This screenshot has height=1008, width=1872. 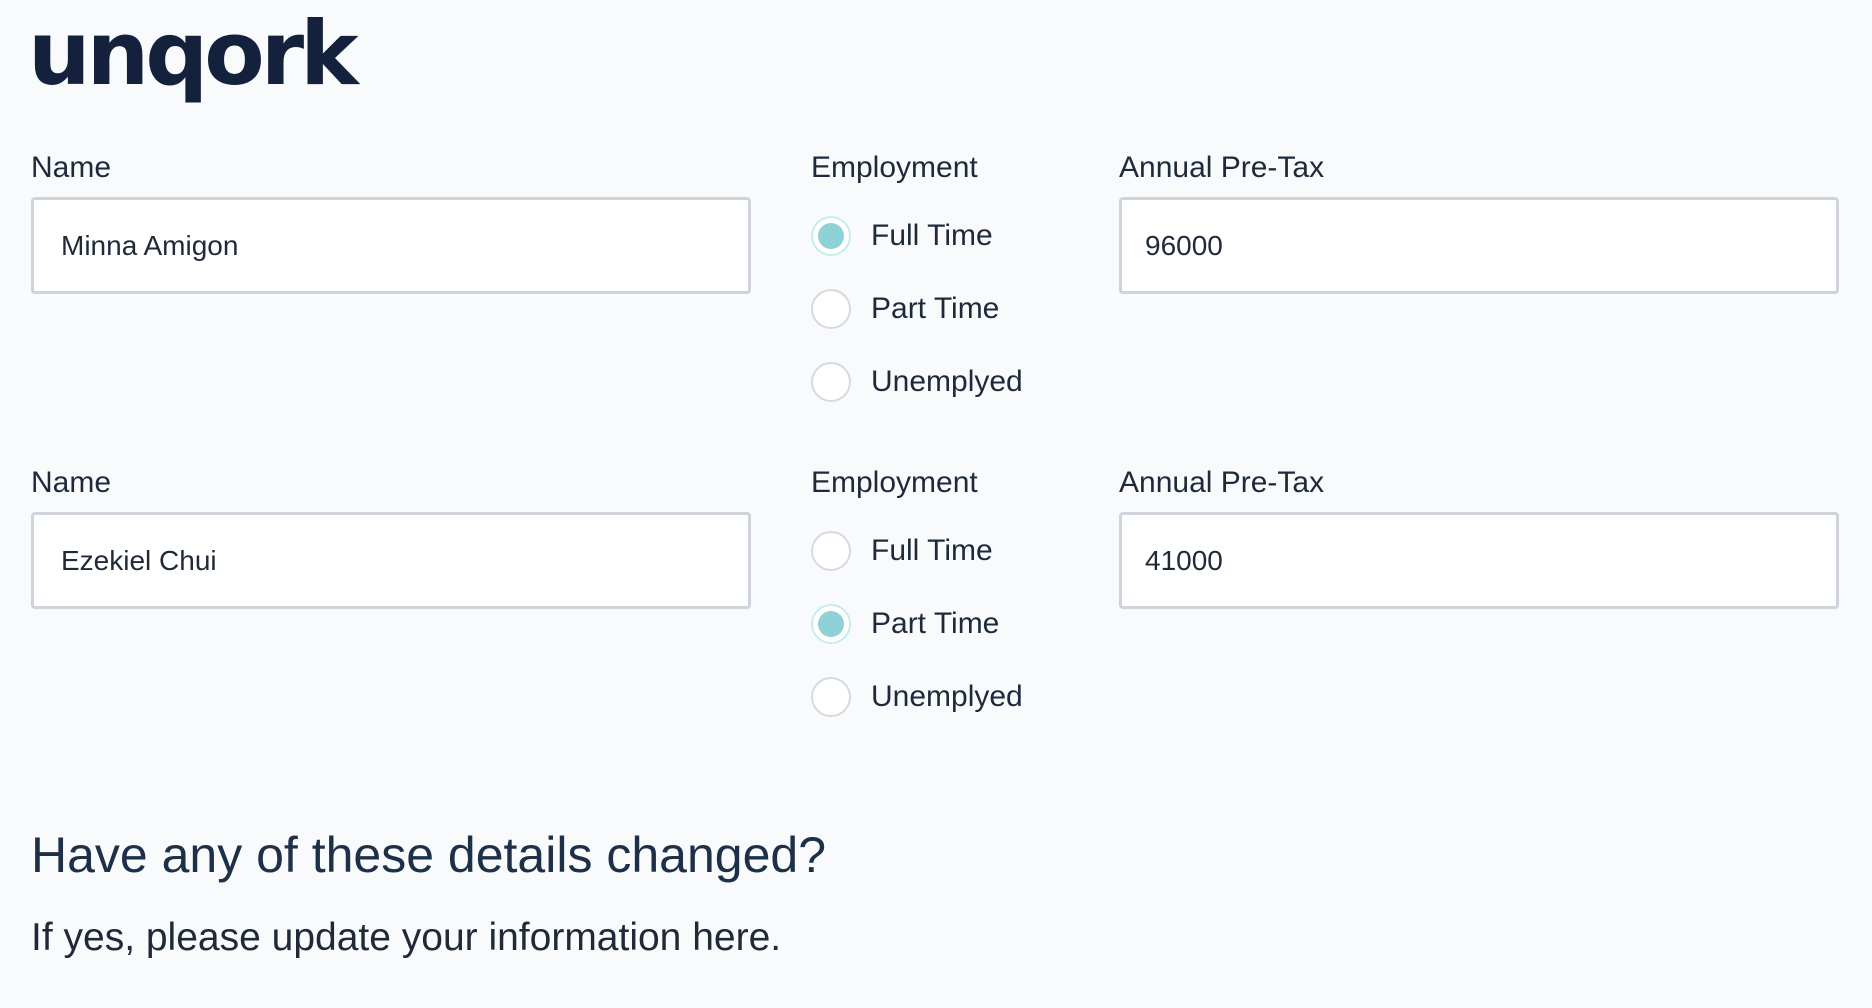 I want to click on name-input-value: Minna Amigon, so click(x=150, y=245).